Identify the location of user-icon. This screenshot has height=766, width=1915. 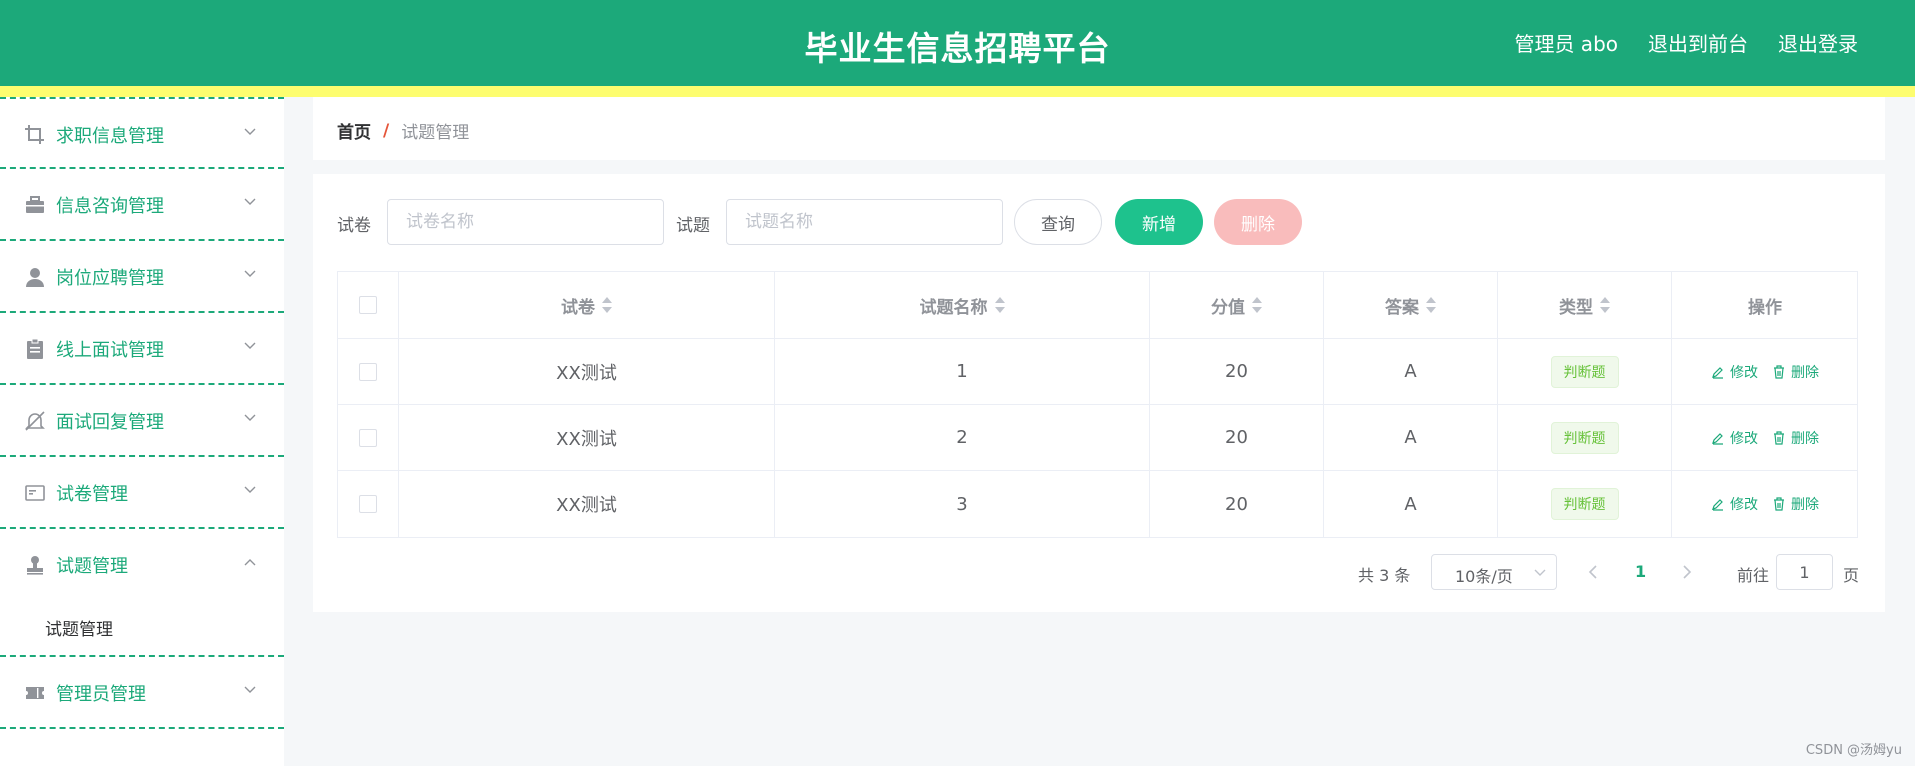
(35, 277).